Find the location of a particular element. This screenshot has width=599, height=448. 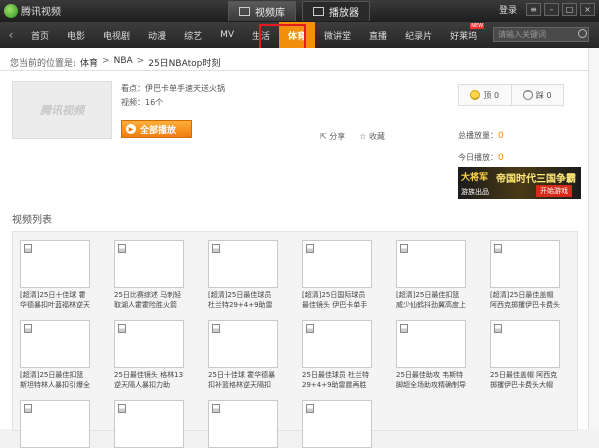

video-title: 25日最佳镜头 格林13逆天隔人暴扣力助 is located at coordinates (149, 380).